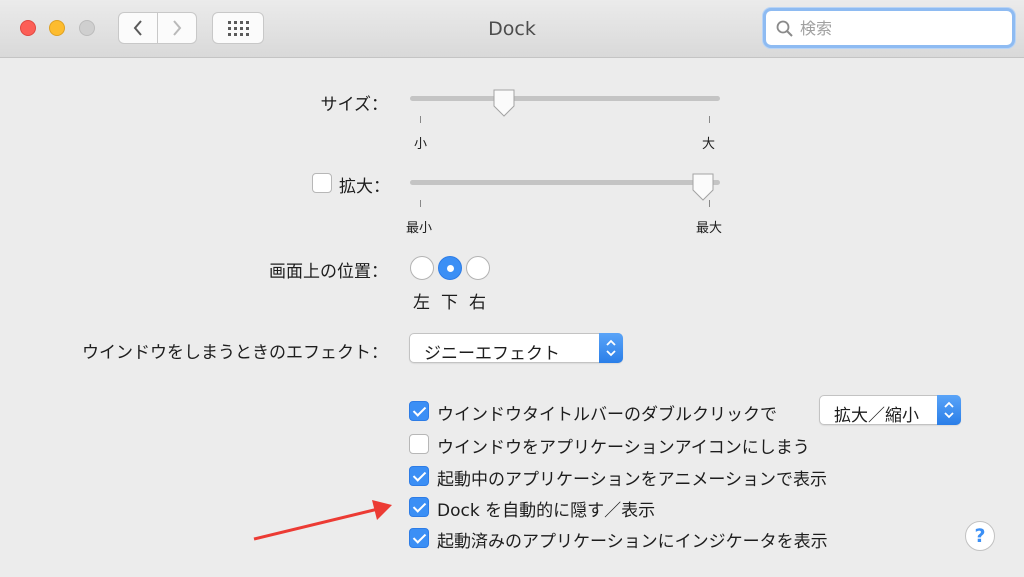  Describe the element at coordinates (419, 444) in the screenshot. I see `minimize-into-icon-checkbox` at that location.